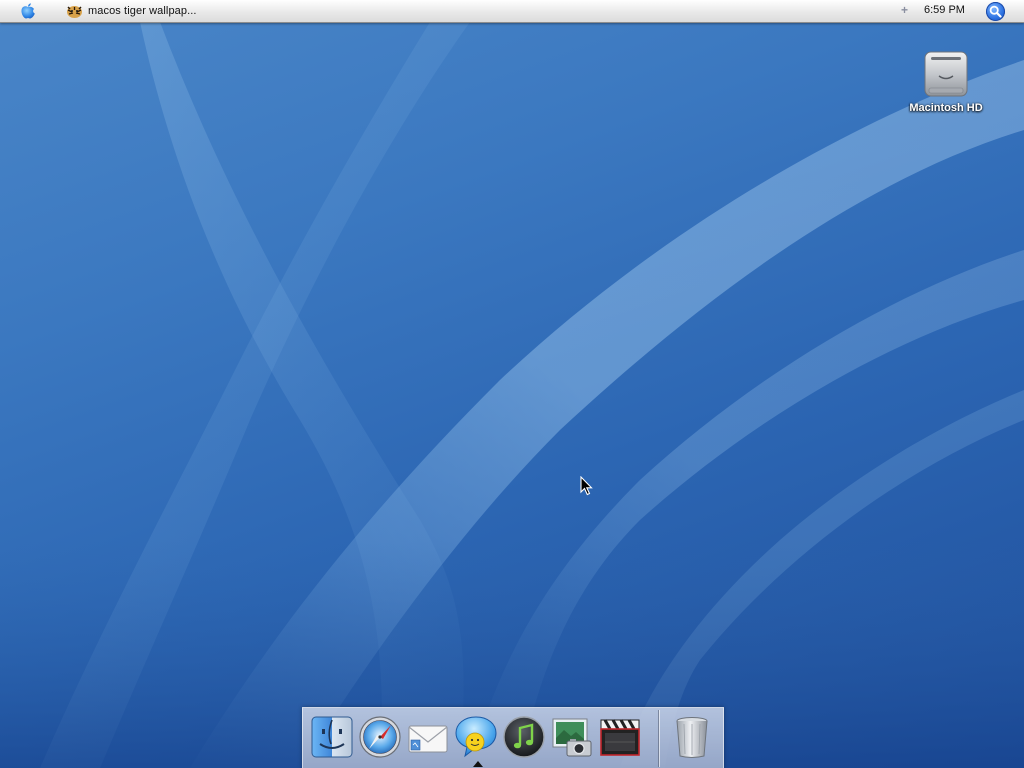 The image size is (1024, 768). I want to click on dock-item-safari, so click(380, 737).